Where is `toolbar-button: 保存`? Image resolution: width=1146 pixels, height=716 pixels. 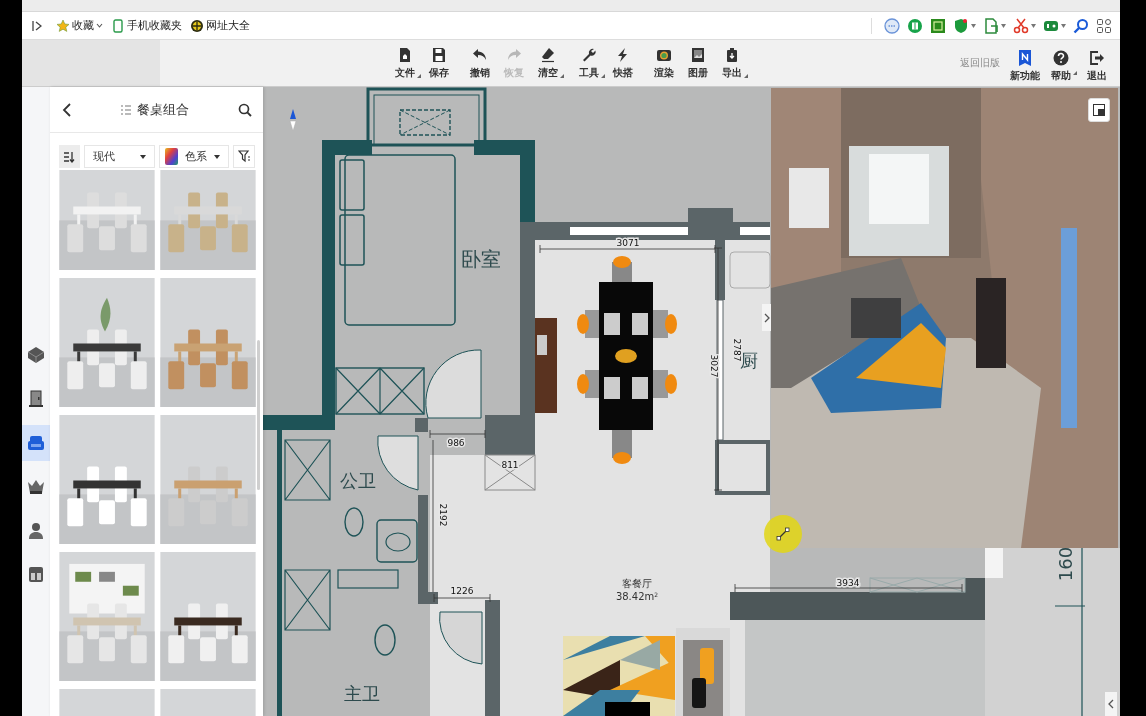
toolbar-button: 保存 is located at coordinates (439, 63).